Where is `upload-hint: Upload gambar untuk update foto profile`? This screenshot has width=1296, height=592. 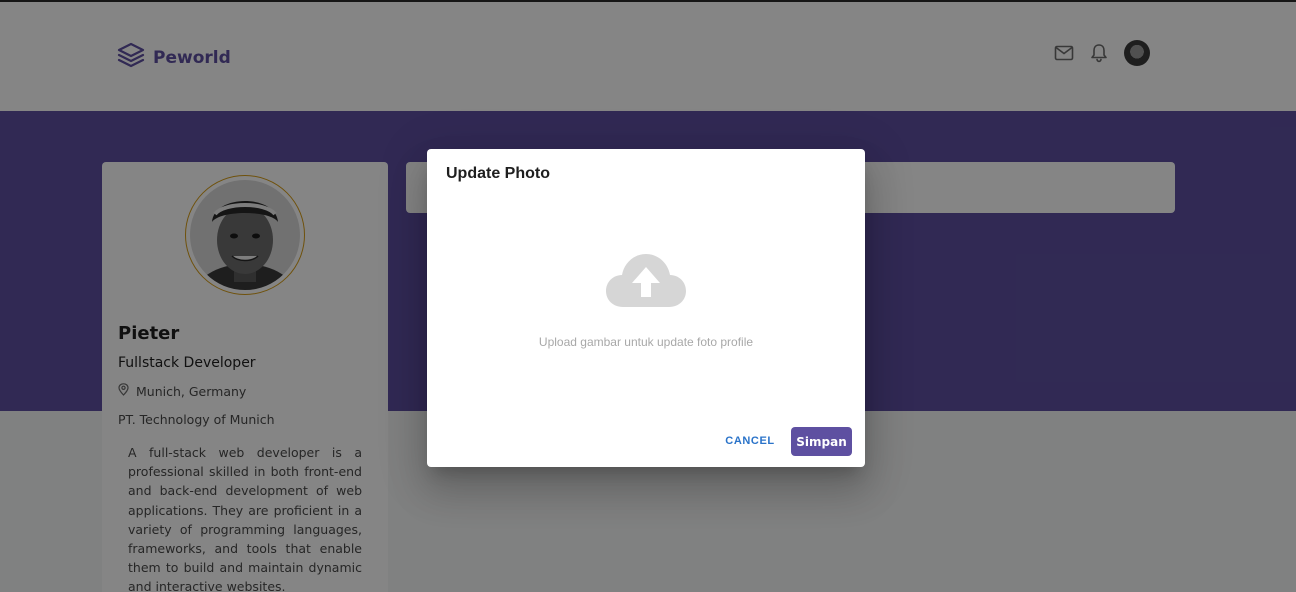
upload-hint: Upload gambar untuk update foto profile is located at coordinates (646, 342).